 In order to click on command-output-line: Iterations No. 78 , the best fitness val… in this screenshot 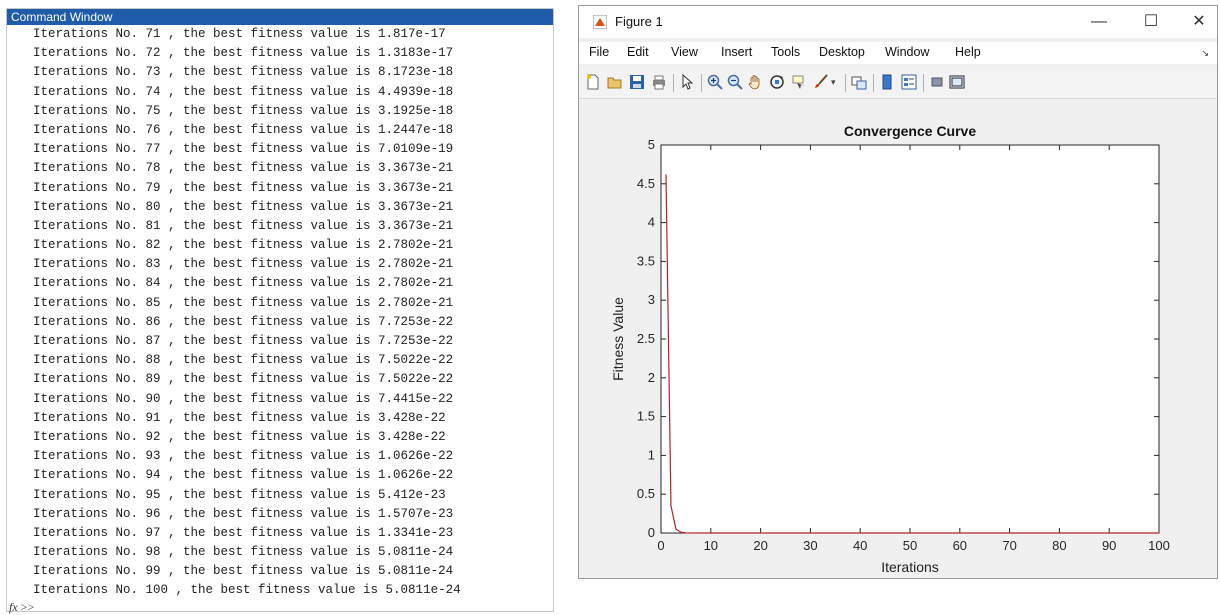, I will do `click(243, 168)`.